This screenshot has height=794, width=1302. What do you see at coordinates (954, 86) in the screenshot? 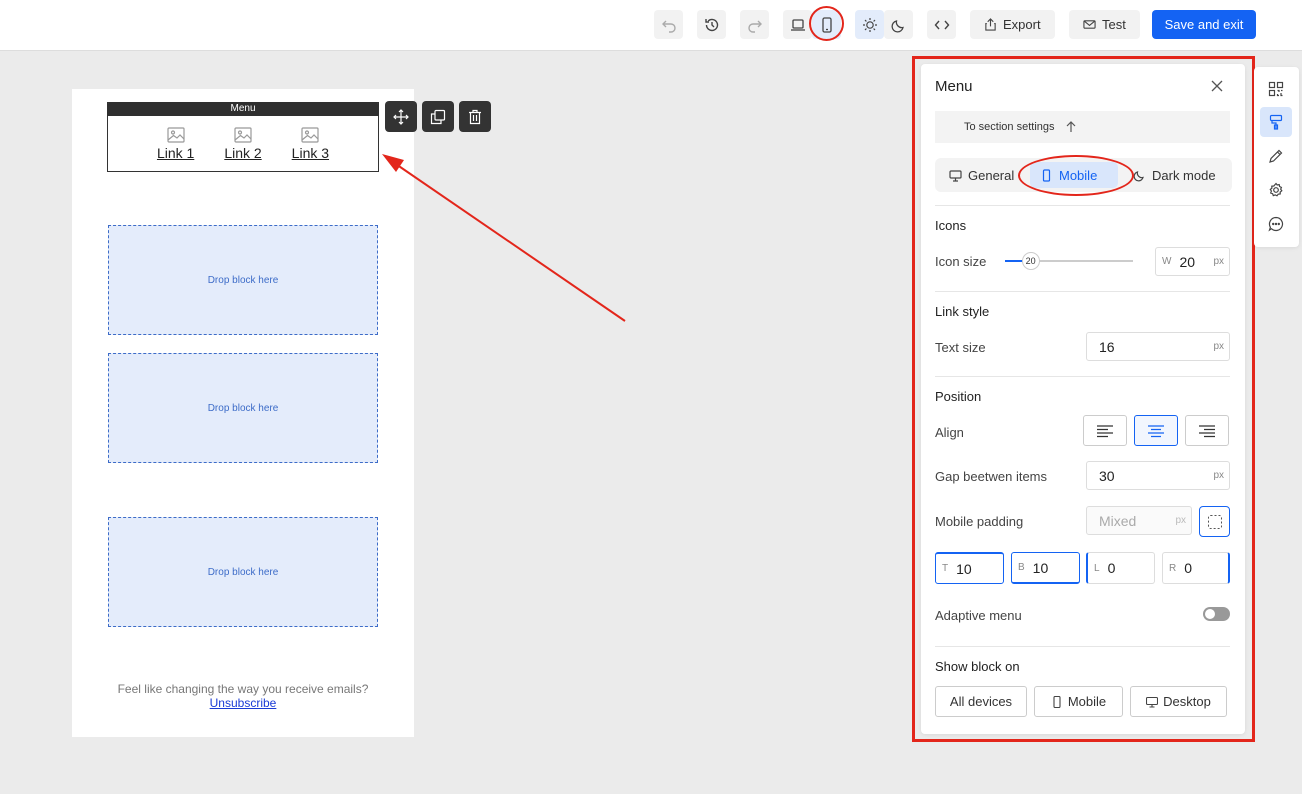
I see `panel-title: Menu` at bounding box center [954, 86].